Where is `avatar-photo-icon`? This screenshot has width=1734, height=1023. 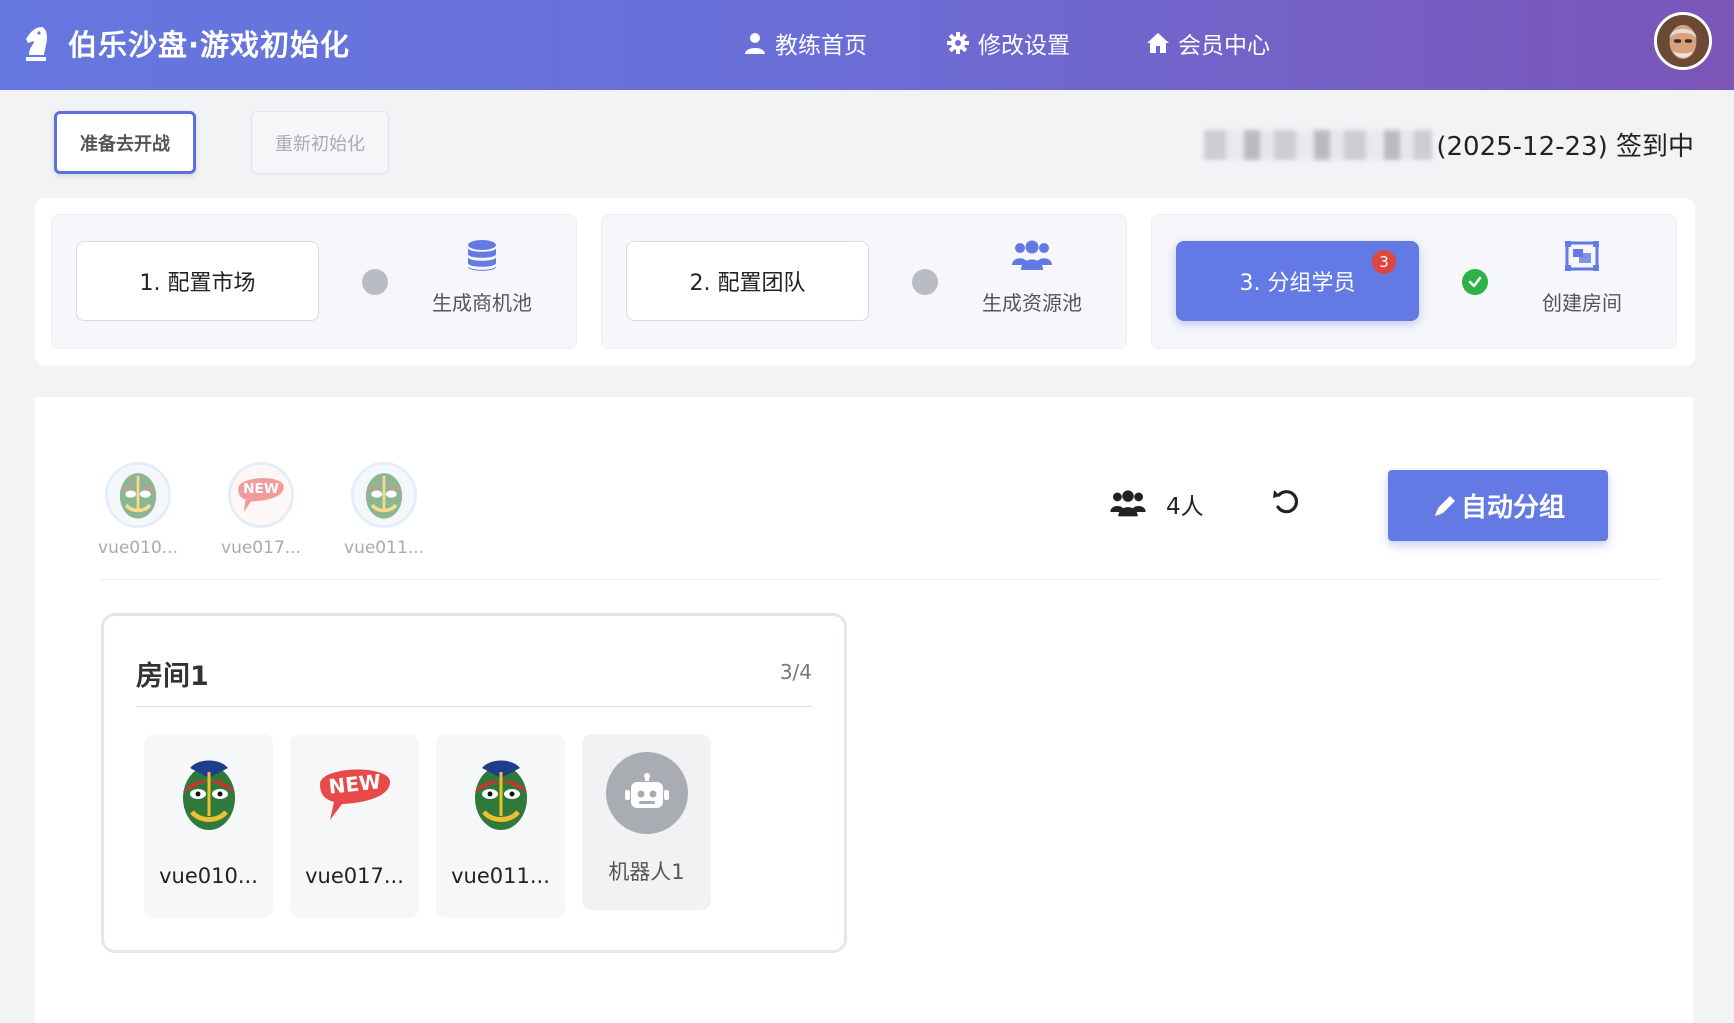 avatar-photo-icon is located at coordinates (1683, 41).